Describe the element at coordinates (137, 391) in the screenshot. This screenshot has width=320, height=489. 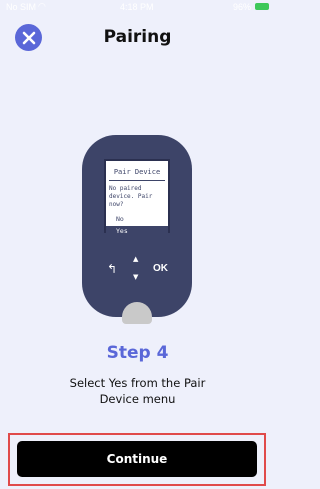
I see `step-description: Select Yes from the Pair Device menu` at that location.